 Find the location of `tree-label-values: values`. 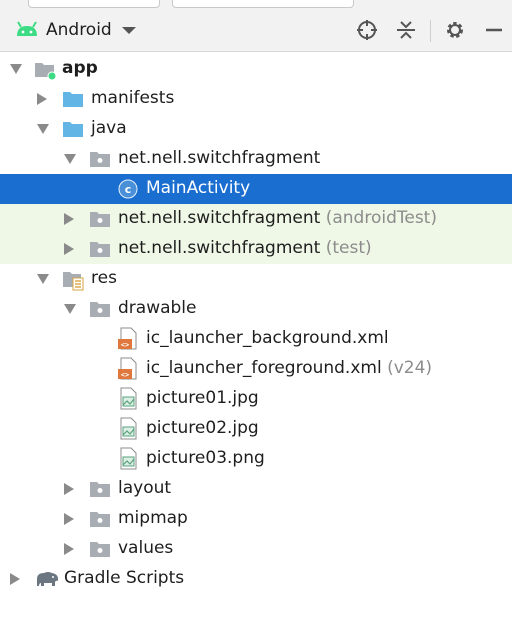

tree-label-values: values is located at coordinates (146, 548).